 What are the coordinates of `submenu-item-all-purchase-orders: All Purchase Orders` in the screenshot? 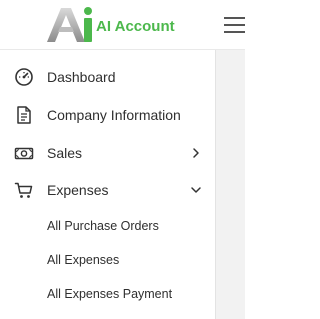 It's located at (107, 226).